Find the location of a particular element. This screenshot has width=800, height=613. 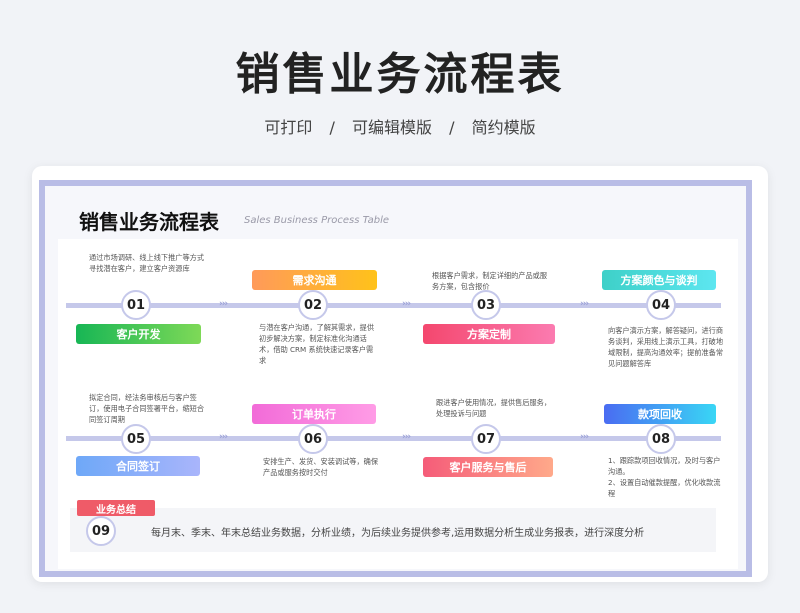

step-num-01: 01 is located at coordinates (136, 305).